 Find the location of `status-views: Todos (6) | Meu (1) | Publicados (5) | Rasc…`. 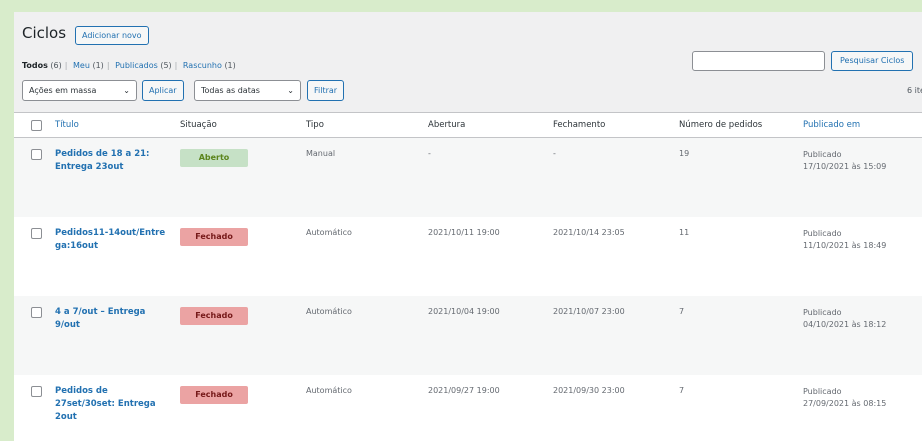

status-views: Todos (6) | Meu (1) | Publicados (5) | Rasc… is located at coordinates (129, 65).